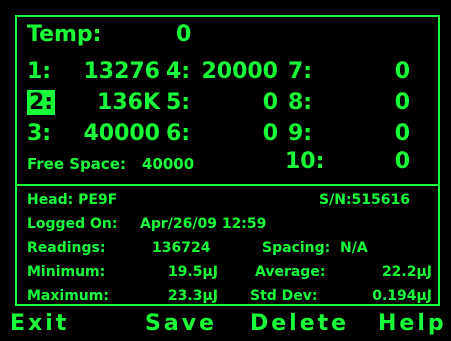 This screenshot has height=341, width=451. Describe the element at coordinates (227, 185) in the screenshot. I see `section-divider` at that location.